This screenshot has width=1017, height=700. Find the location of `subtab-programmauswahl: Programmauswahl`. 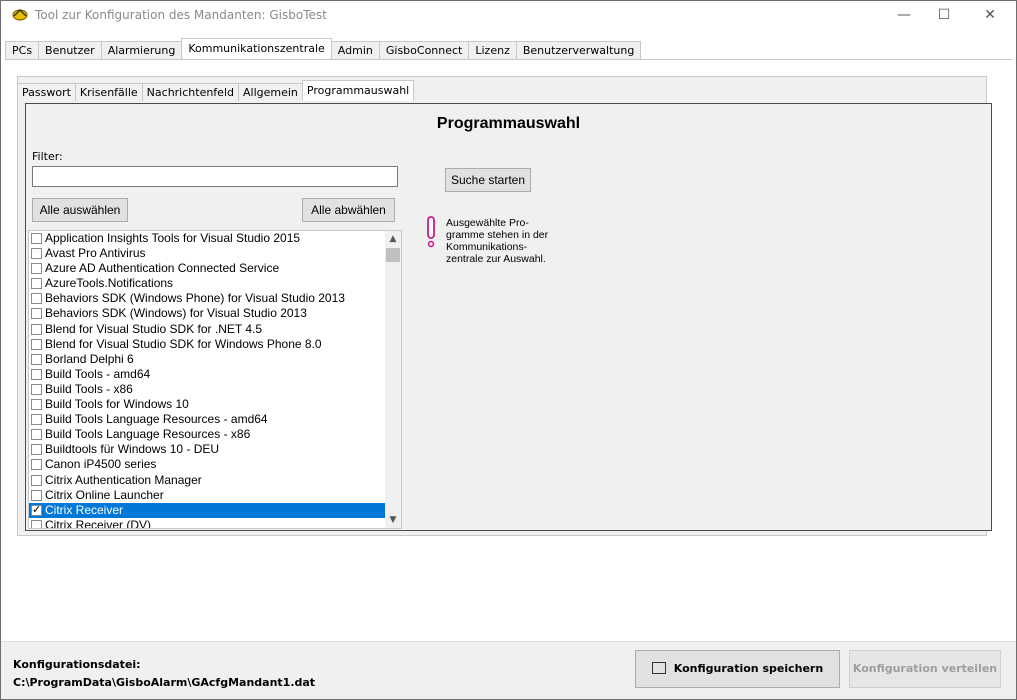

subtab-programmauswahl: Programmauswahl is located at coordinates (358, 90).